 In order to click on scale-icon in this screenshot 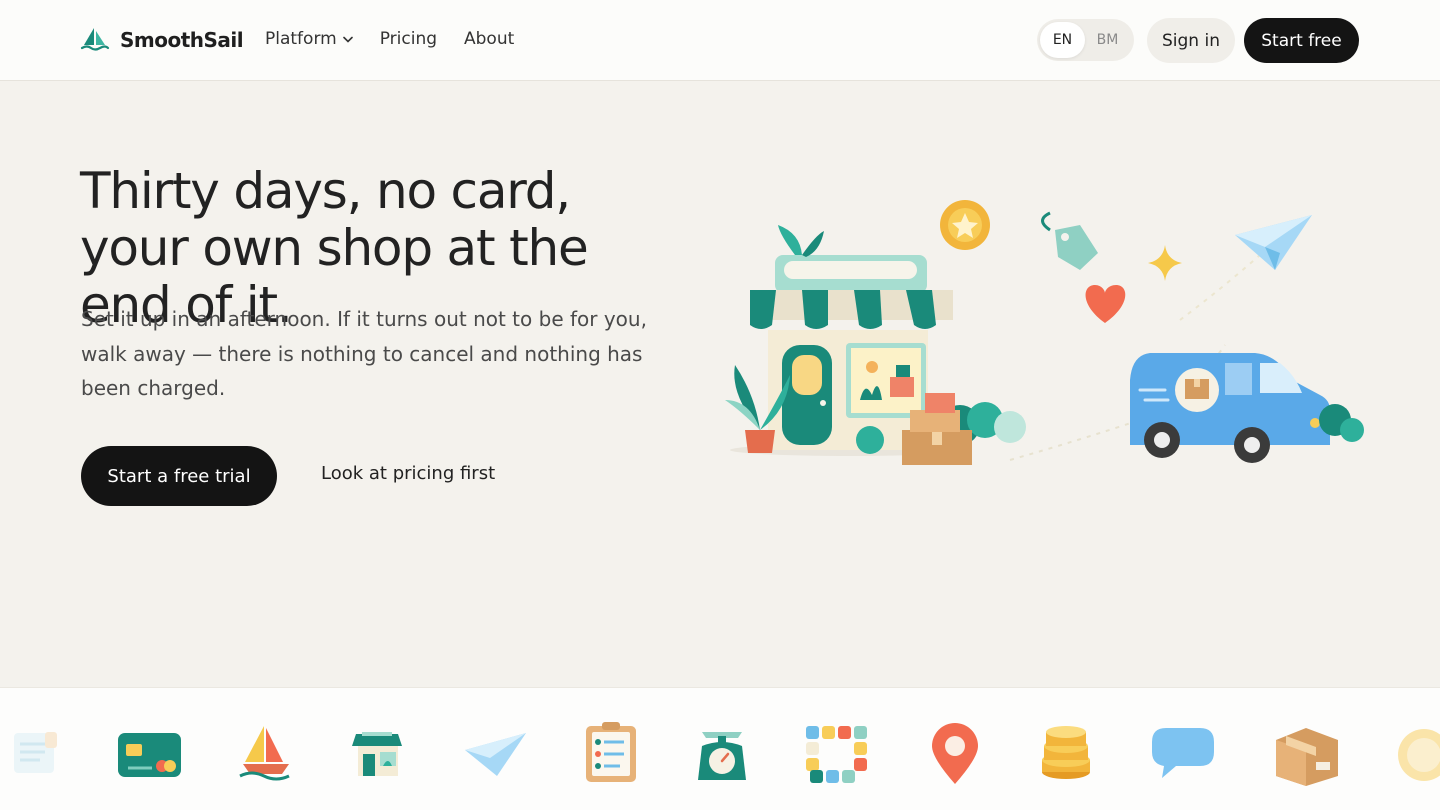, I will do `click(722, 756)`.